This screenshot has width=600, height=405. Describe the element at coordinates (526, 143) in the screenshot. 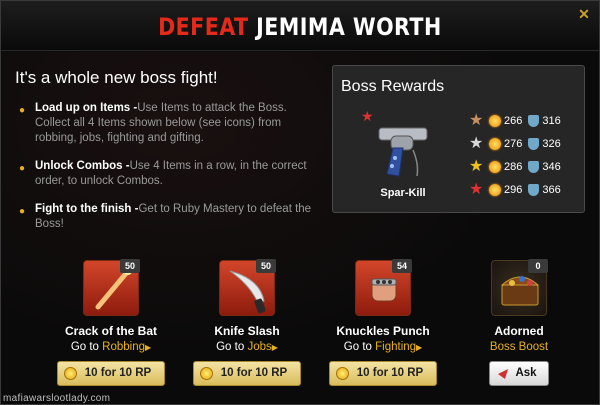

I see `reward-tier-silver: ★ 276 326` at that location.